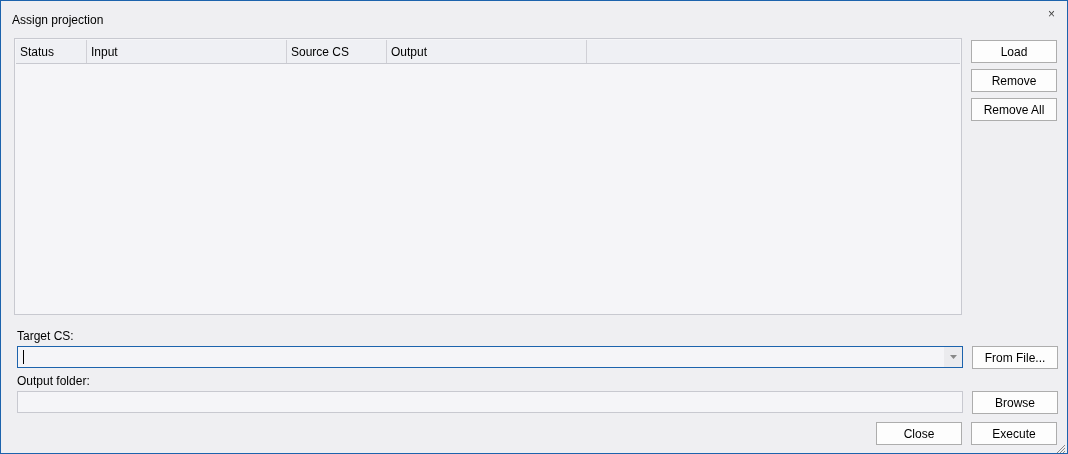 The image size is (1068, 454). What do you see at coordinates (187, 51) in the screenshot?
I see `column-header: Input` at bounding box center [187, 51].